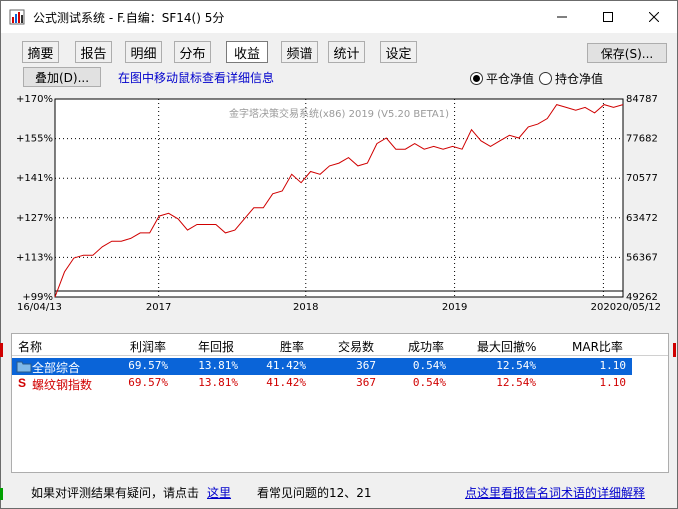  What do you see at coordinates (305, 307) in the screenshot?
I see `x-axis-label: 2018` at bounding box center [305, 307].